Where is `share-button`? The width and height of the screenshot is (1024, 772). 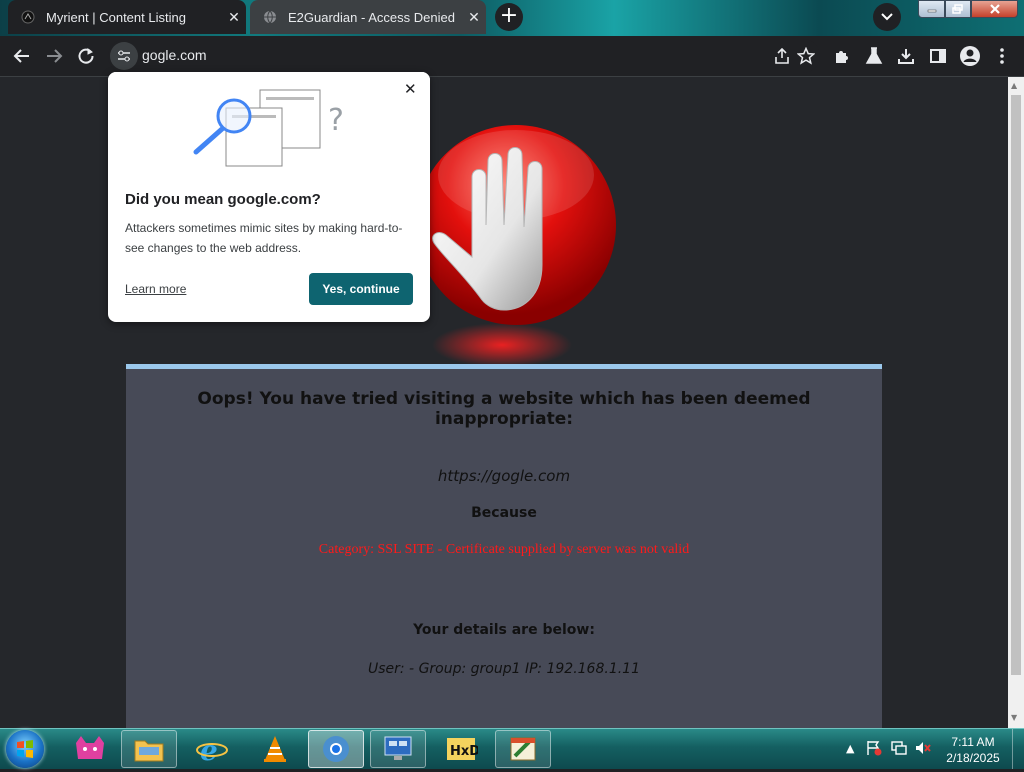
share-button is located at coordinates (782, 56).